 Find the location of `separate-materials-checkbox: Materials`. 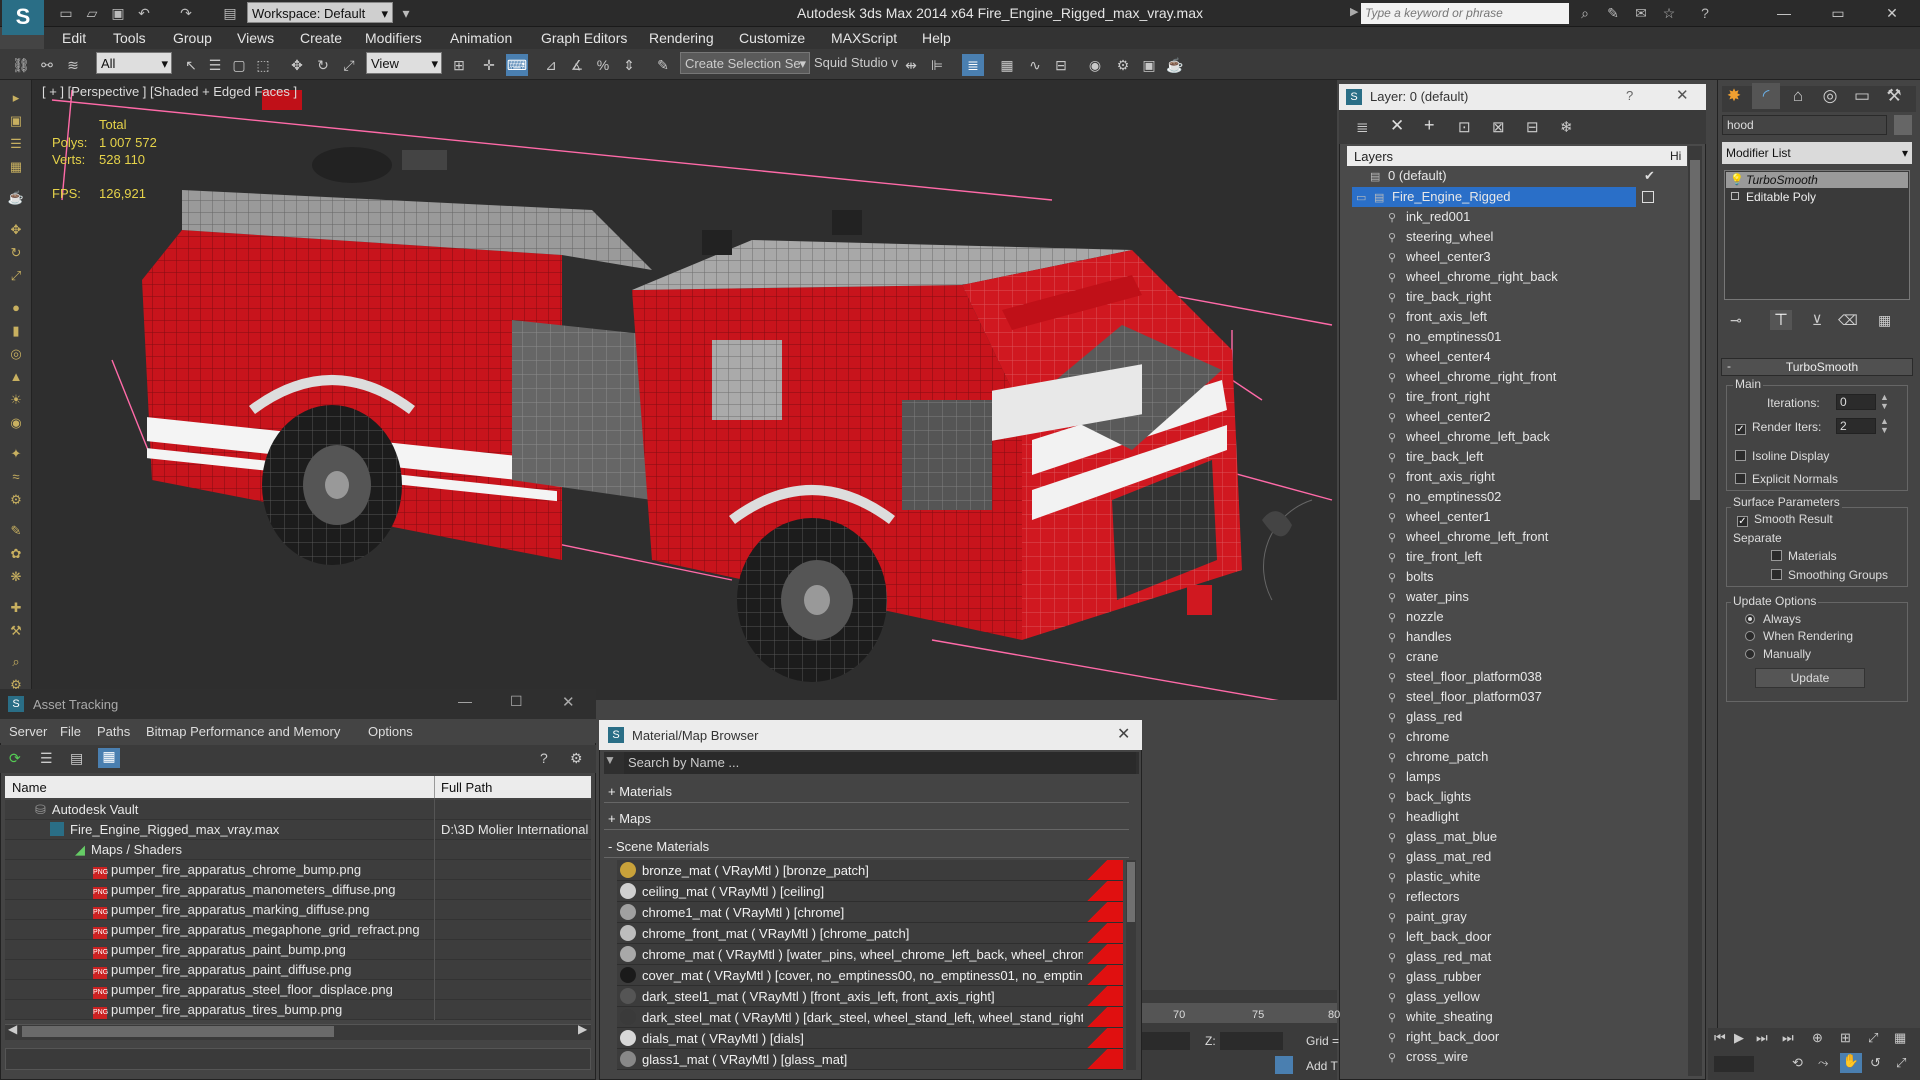

separate-materials-checkbox: Materials is located at coordinates (1804, 556).